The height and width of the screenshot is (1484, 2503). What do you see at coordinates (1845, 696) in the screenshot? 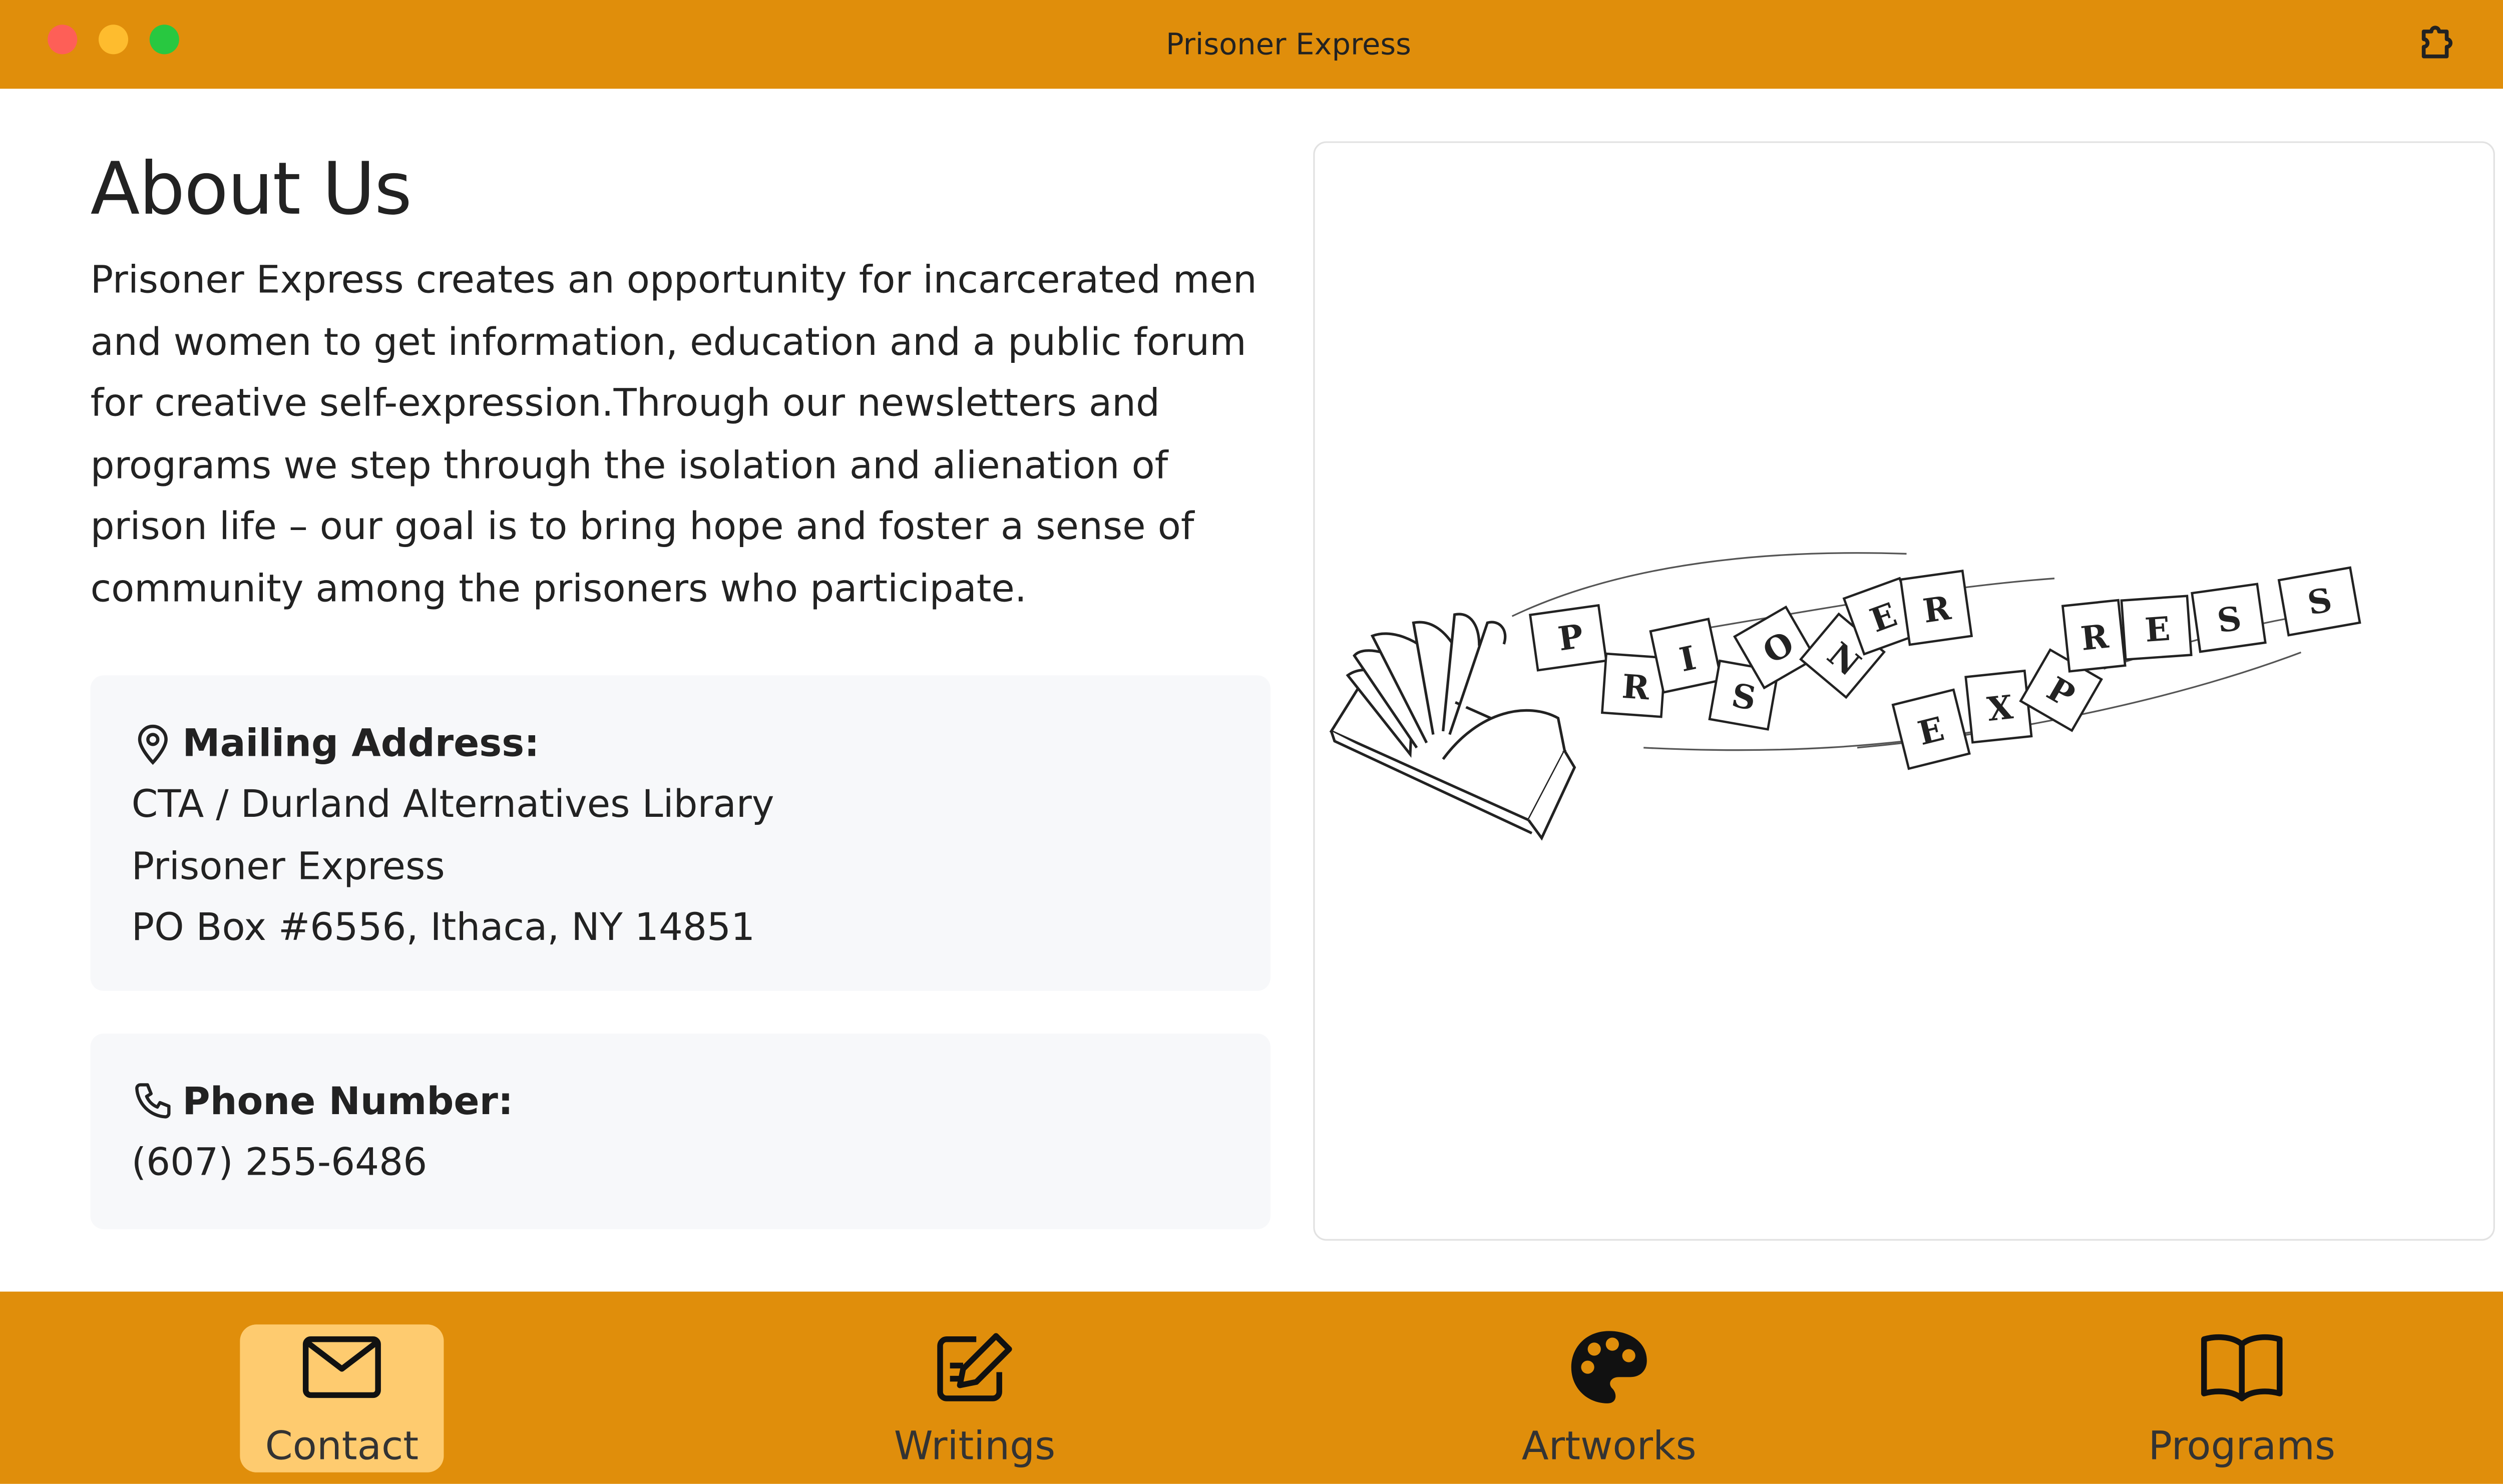
I see `prisoner-express-logo: P R I S O N E R E X P R E S S` at bounding box center [1845, 696].